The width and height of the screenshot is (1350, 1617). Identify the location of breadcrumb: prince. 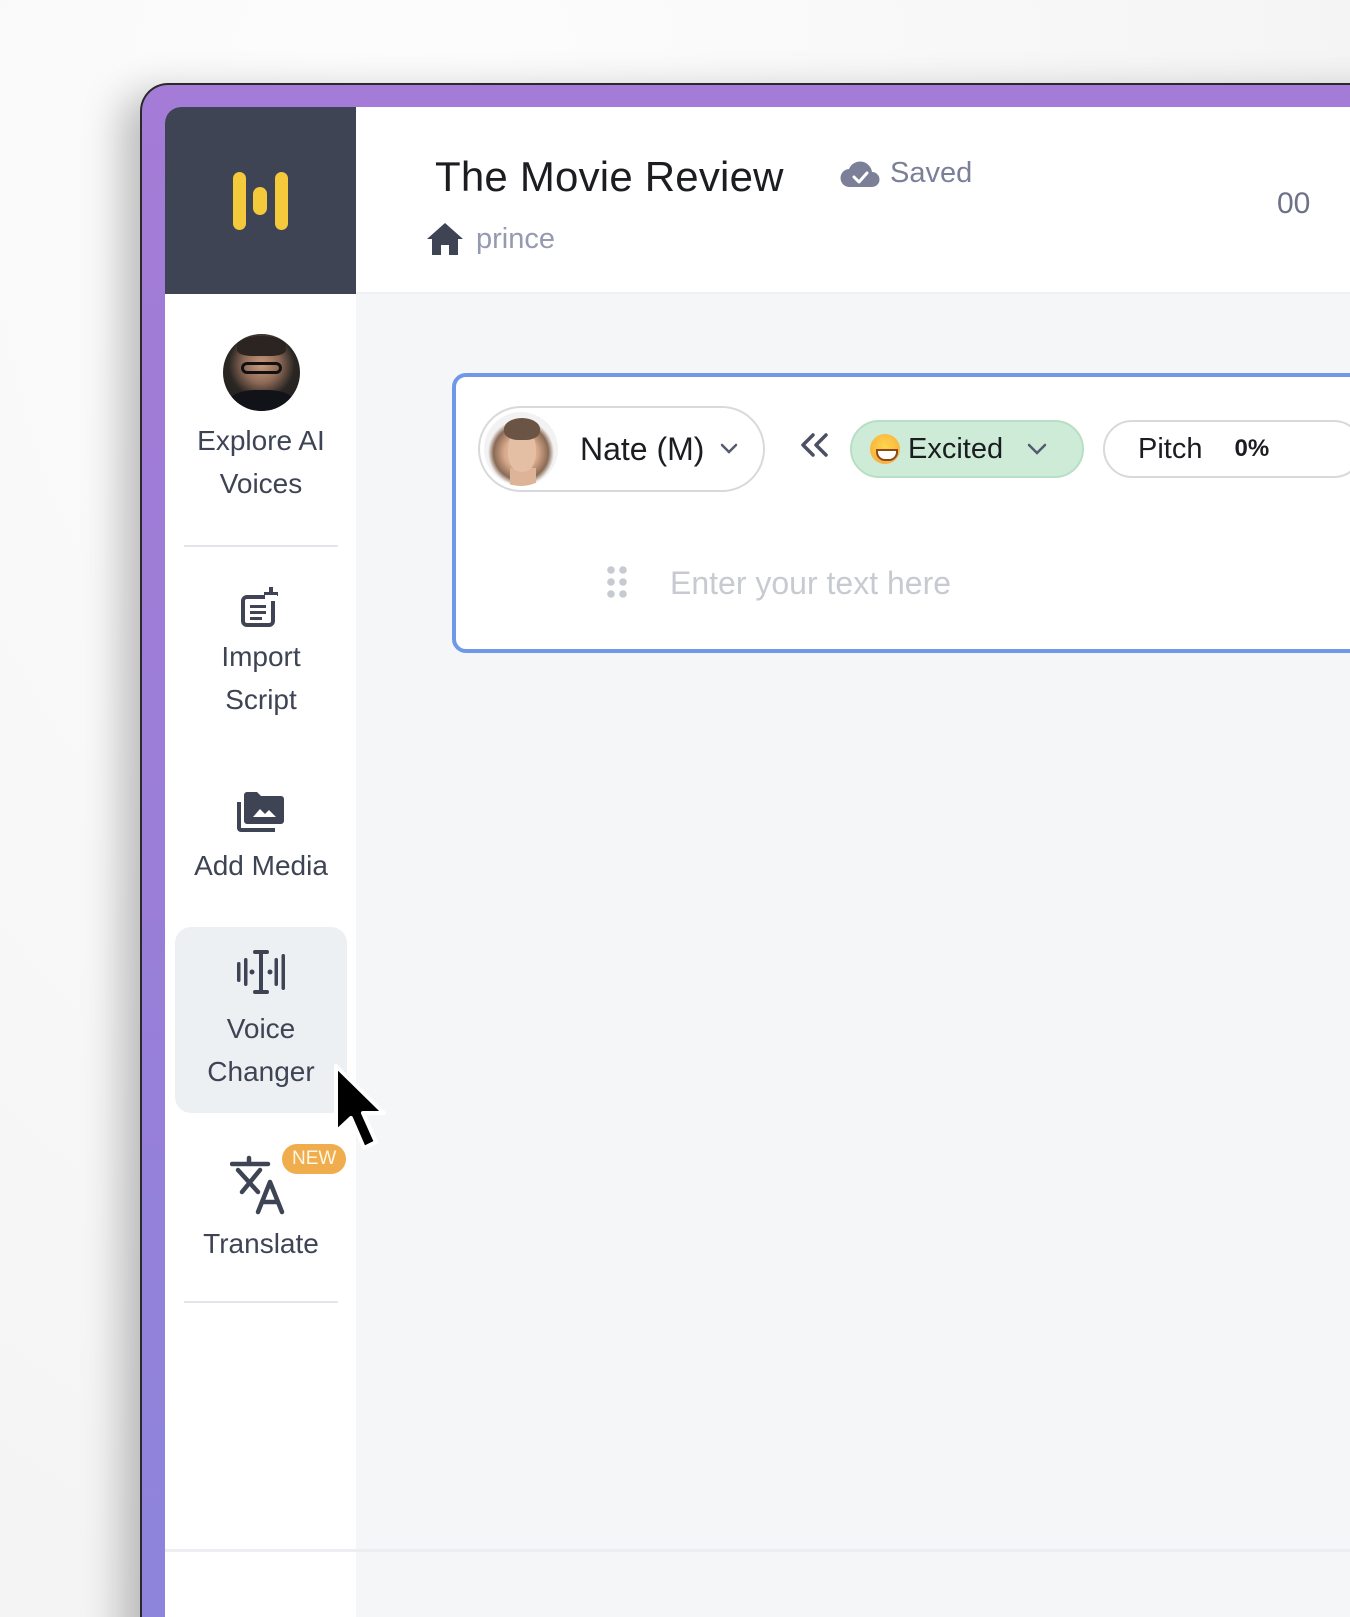
(490, 239).